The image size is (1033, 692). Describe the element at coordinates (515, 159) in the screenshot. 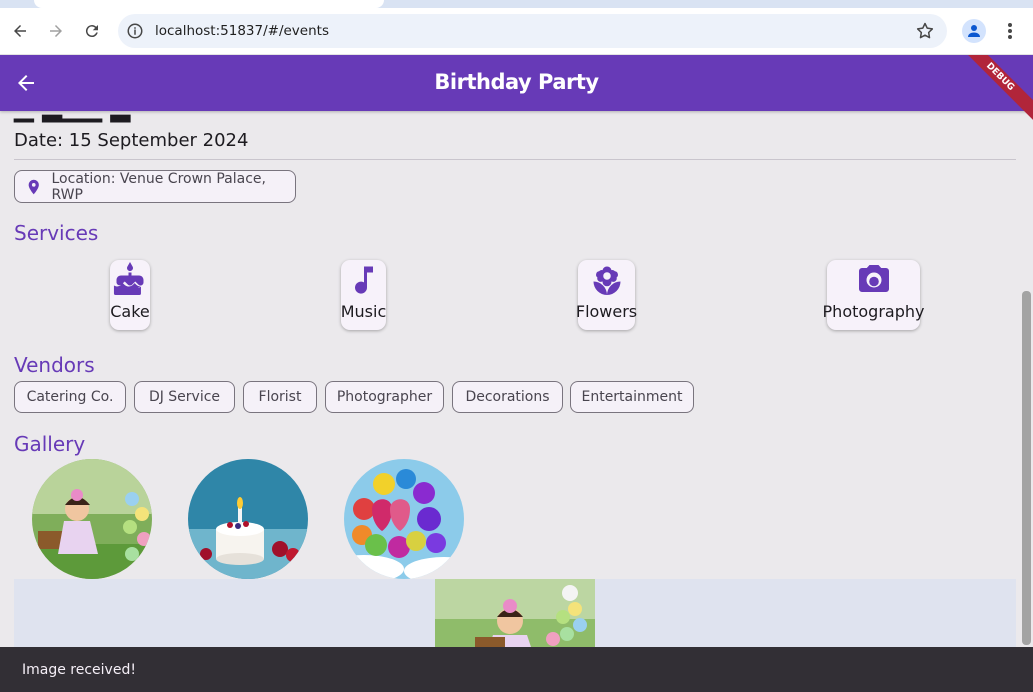

I see `divider` at that location.